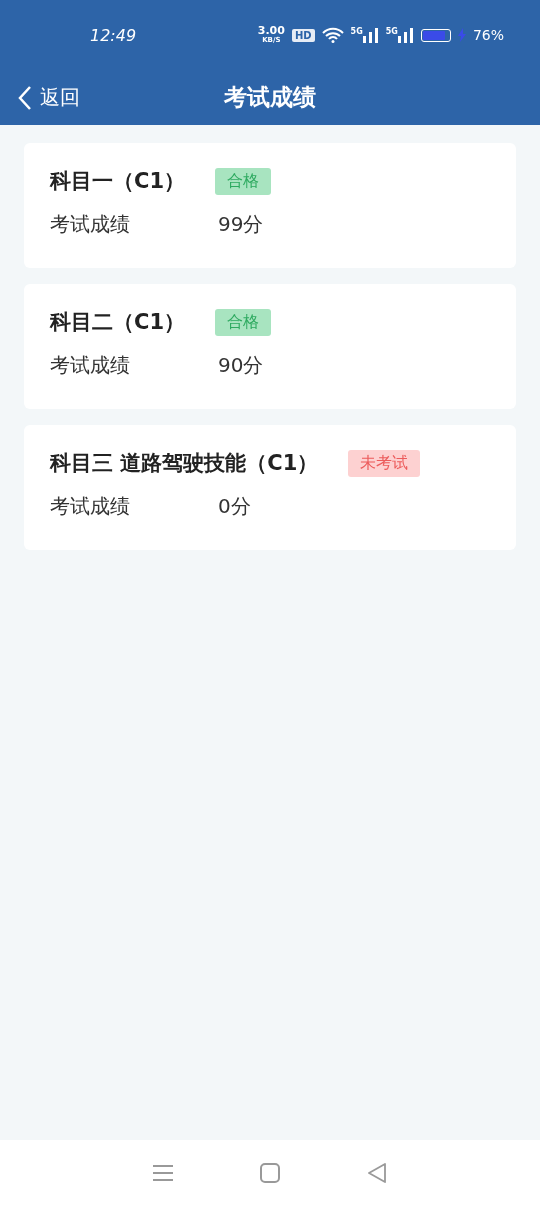  What do you see at coordinates (488, 35) in the screenshot?
I see `battery-percent: 76%` at bounding box center [488, 35].